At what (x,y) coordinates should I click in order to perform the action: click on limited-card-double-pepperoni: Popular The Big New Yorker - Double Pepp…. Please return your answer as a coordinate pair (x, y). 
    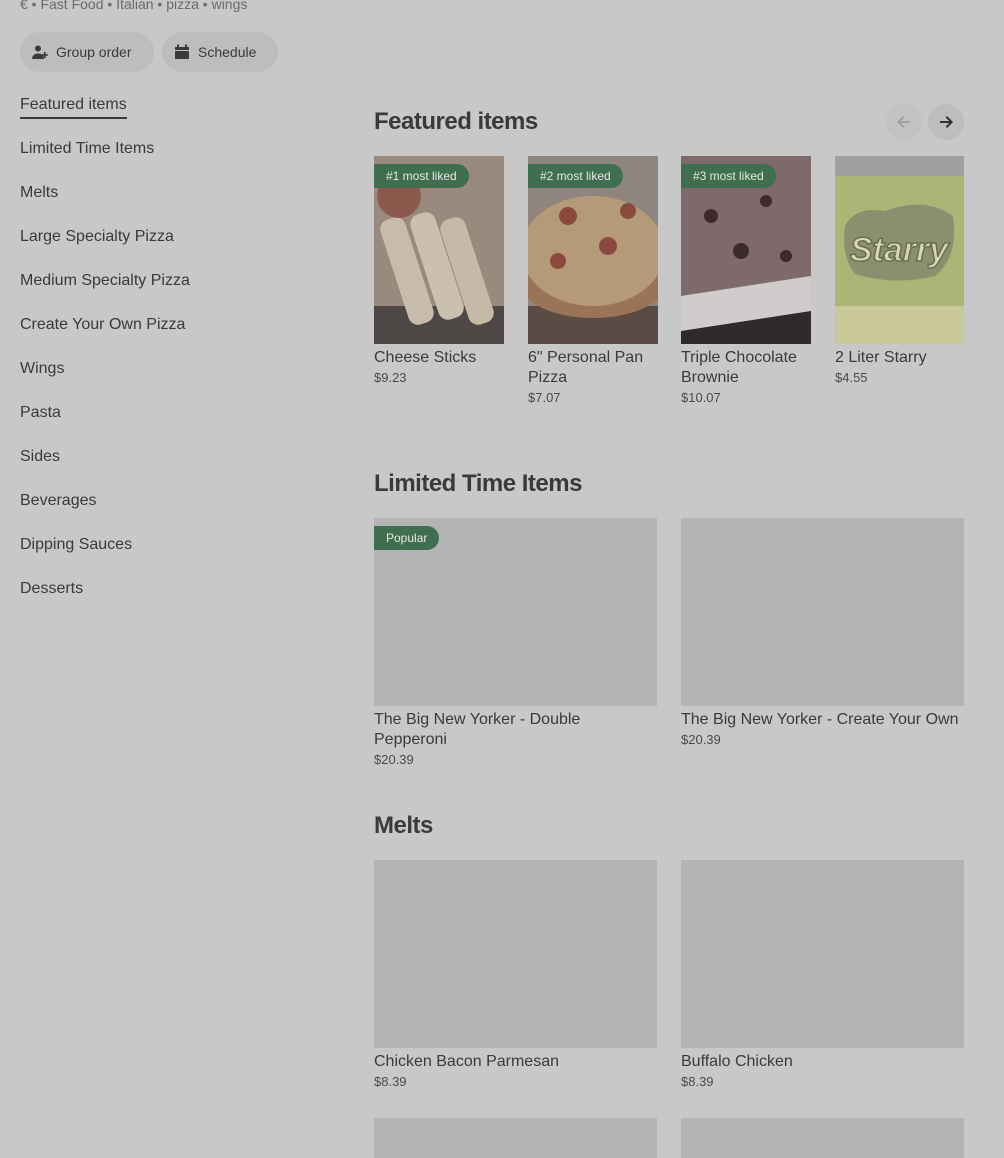
    Looking at the image, I should click on (515, 642).